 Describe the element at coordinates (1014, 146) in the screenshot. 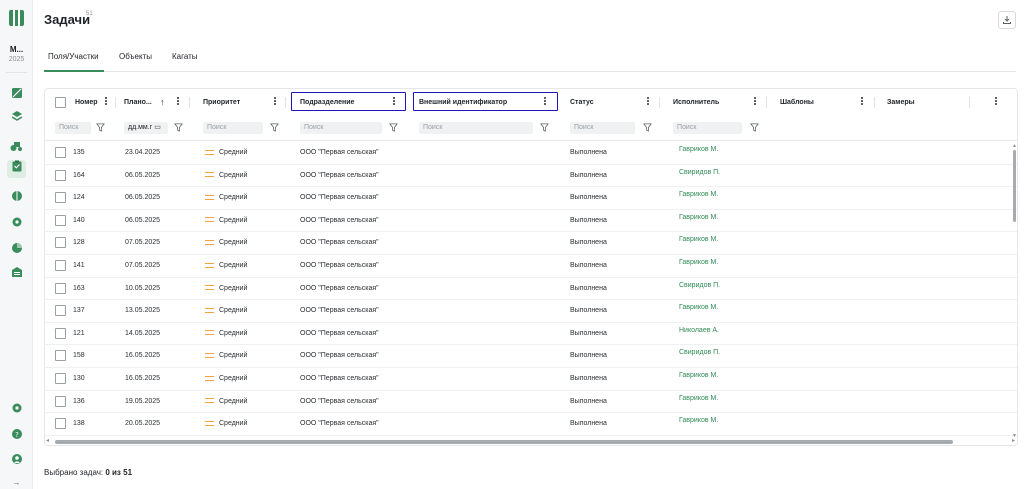

I see `scroll-up-arrow-icon: ▲` at that location.